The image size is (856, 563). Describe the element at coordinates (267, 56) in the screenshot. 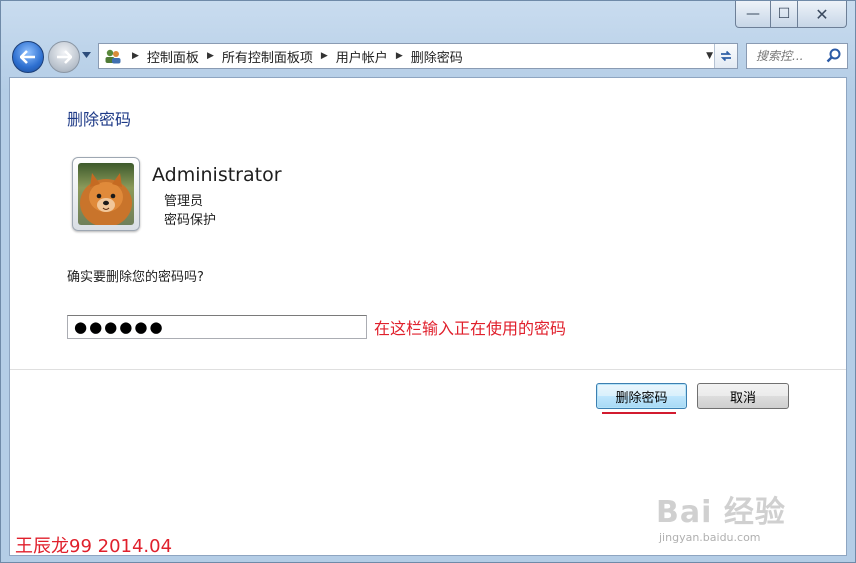

I see `breadcrumb-all-items: 所有控制面板项` at that location.